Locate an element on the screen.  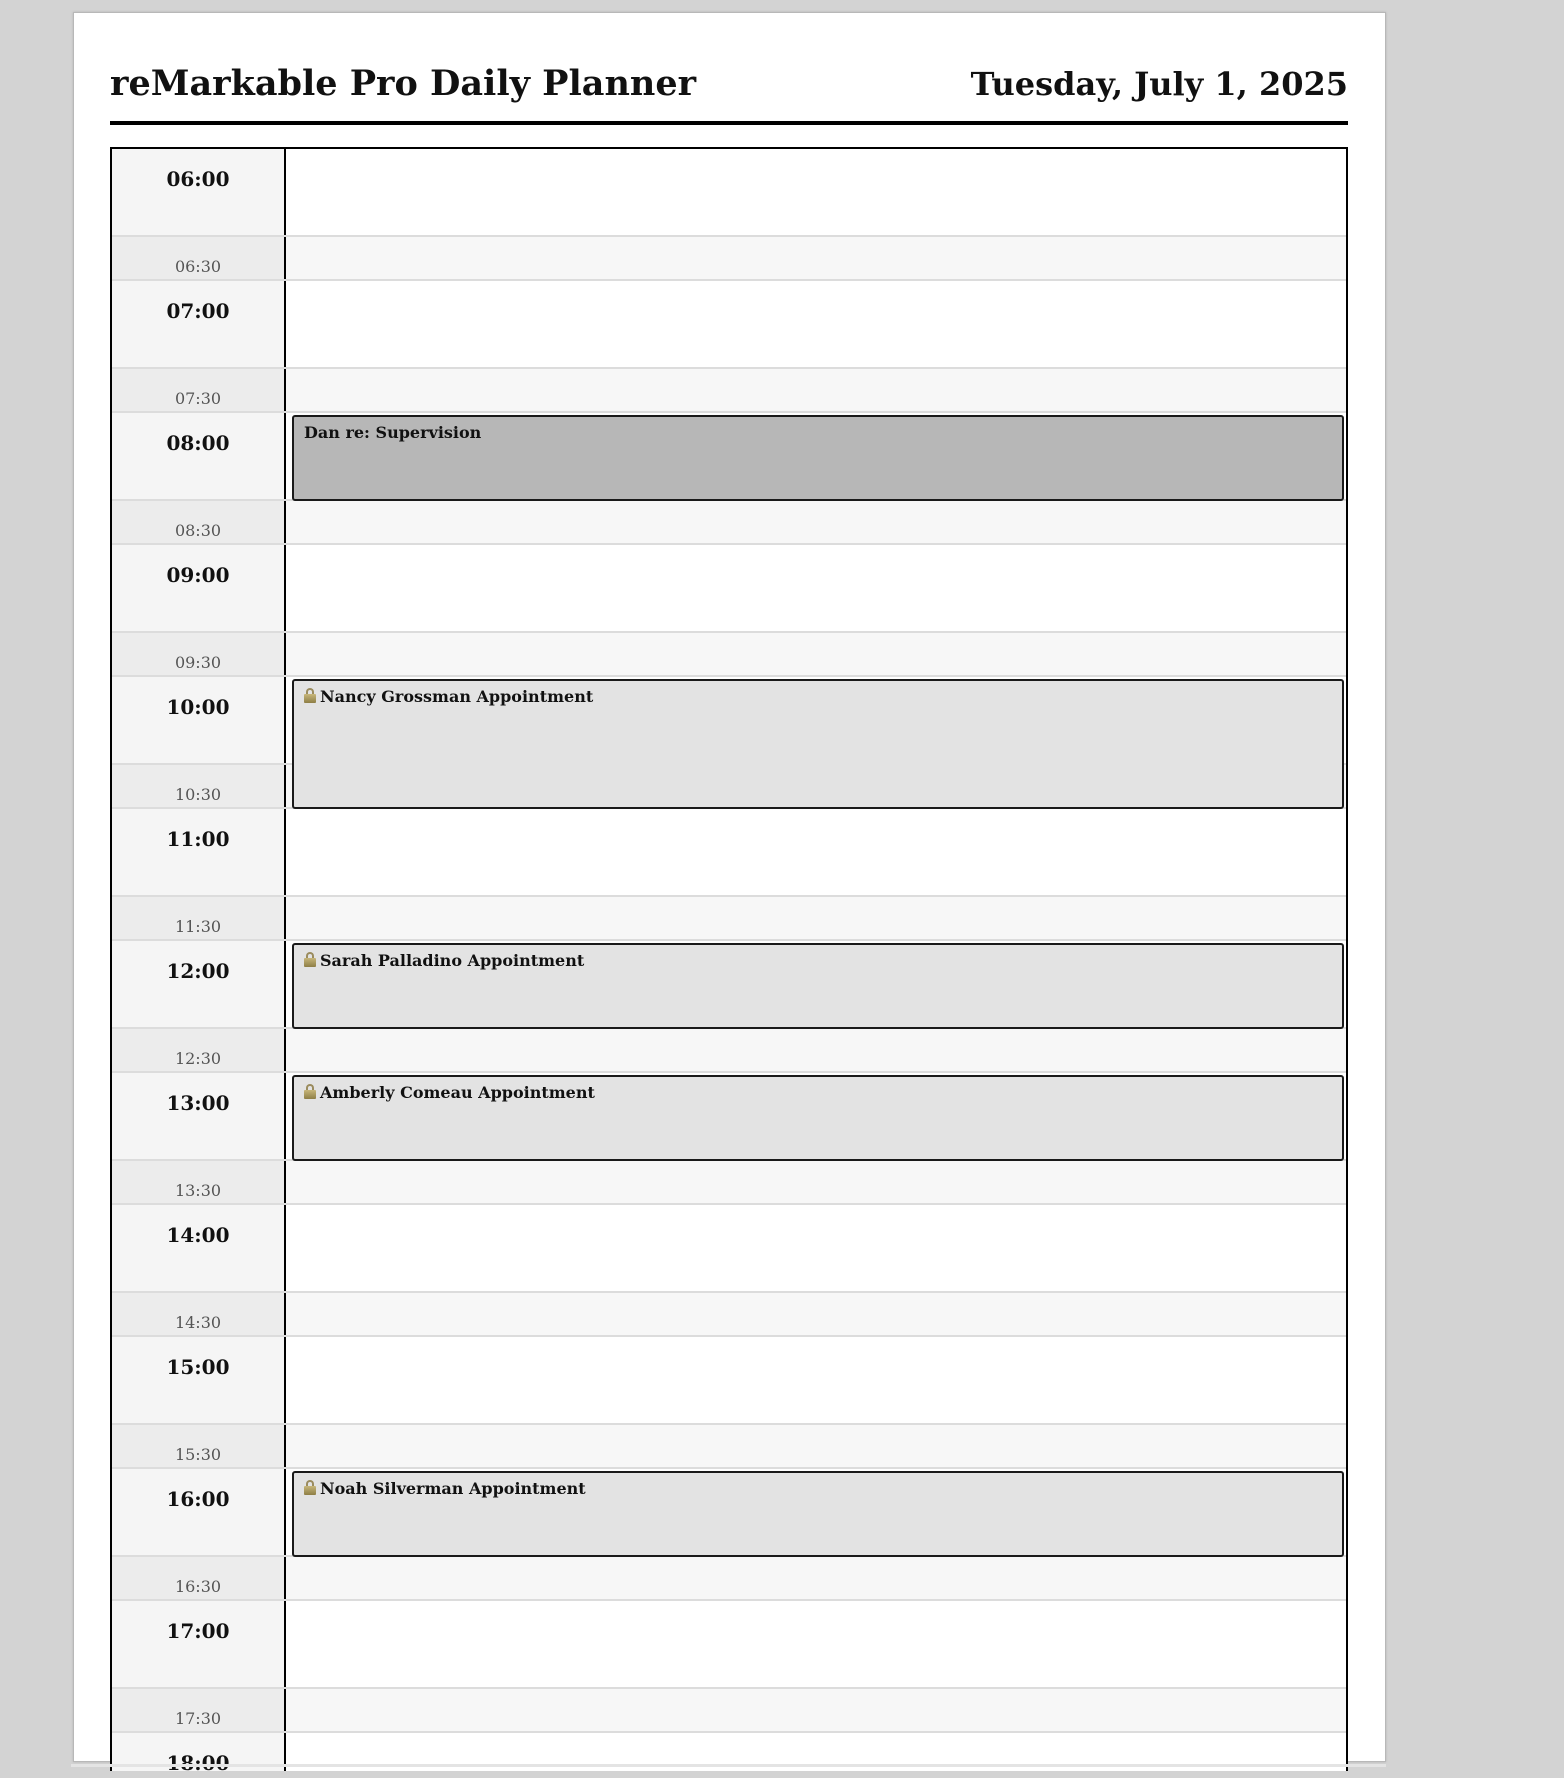
half-hour-slot: 07:30 is located at coordinates (729, 391).